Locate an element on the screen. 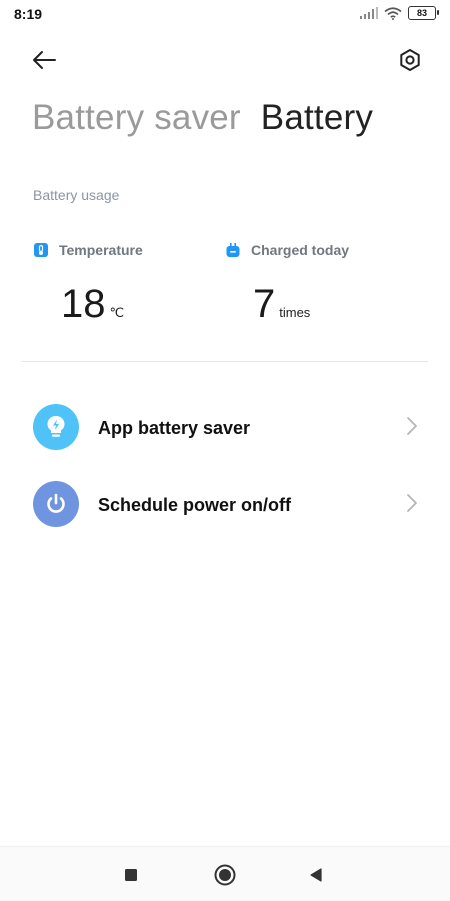 The image size is (450, 901). temperature-value: 18 is located at coordinates (83, 304).